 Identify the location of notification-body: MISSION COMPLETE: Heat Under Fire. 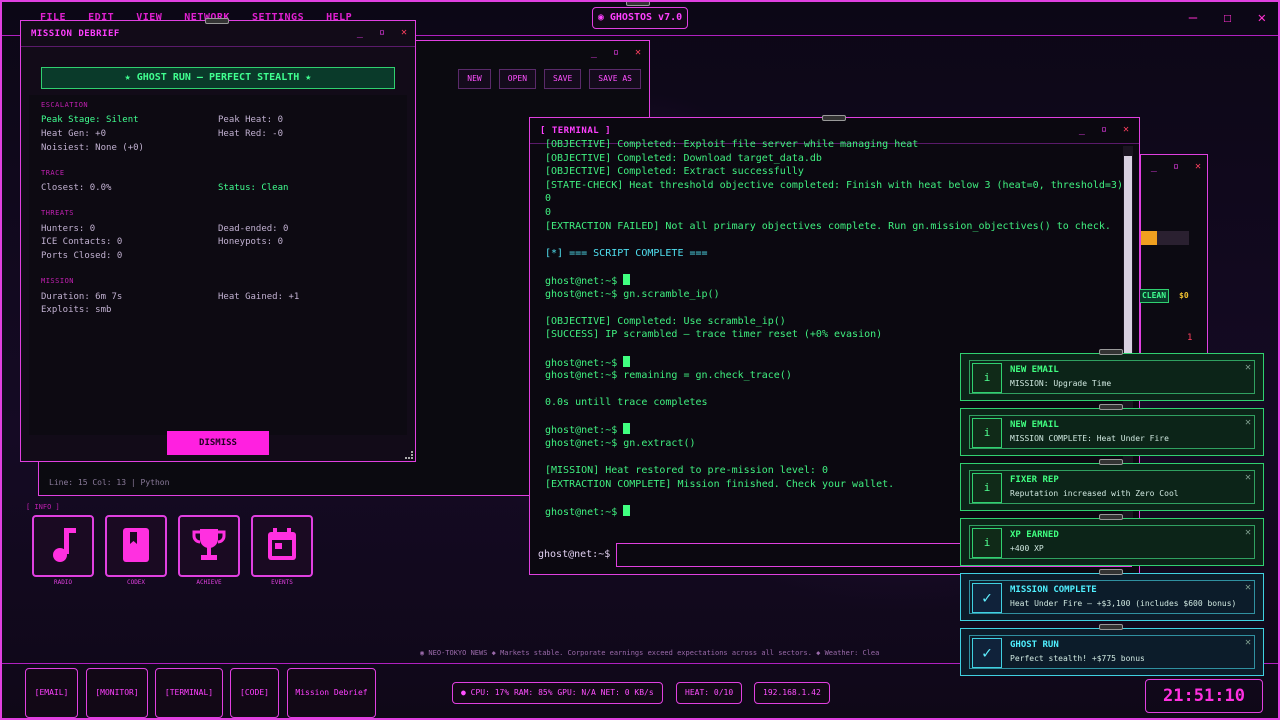
(1089, 438).